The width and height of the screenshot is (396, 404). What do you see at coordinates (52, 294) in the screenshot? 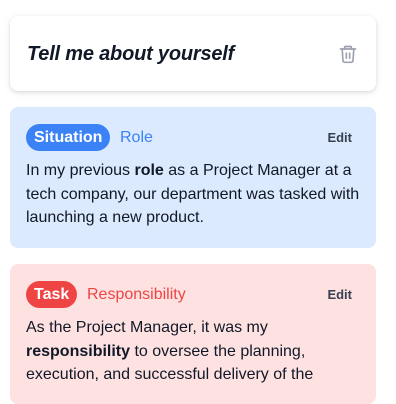
I see `task-badge: Task` at bounding box center [52, 294].